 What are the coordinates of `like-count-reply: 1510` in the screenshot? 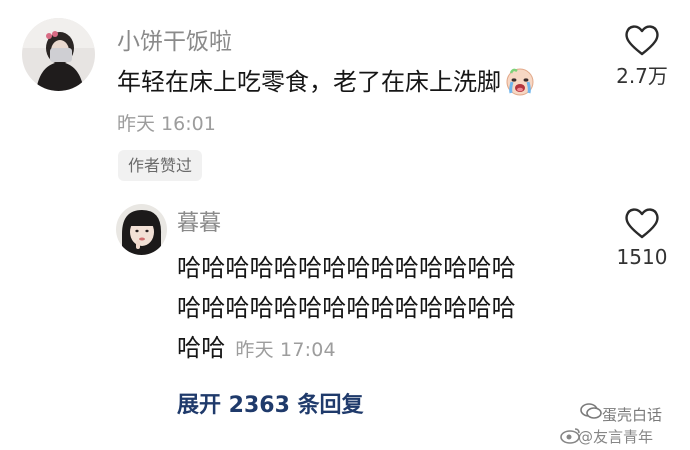 It's located at (642, 257).